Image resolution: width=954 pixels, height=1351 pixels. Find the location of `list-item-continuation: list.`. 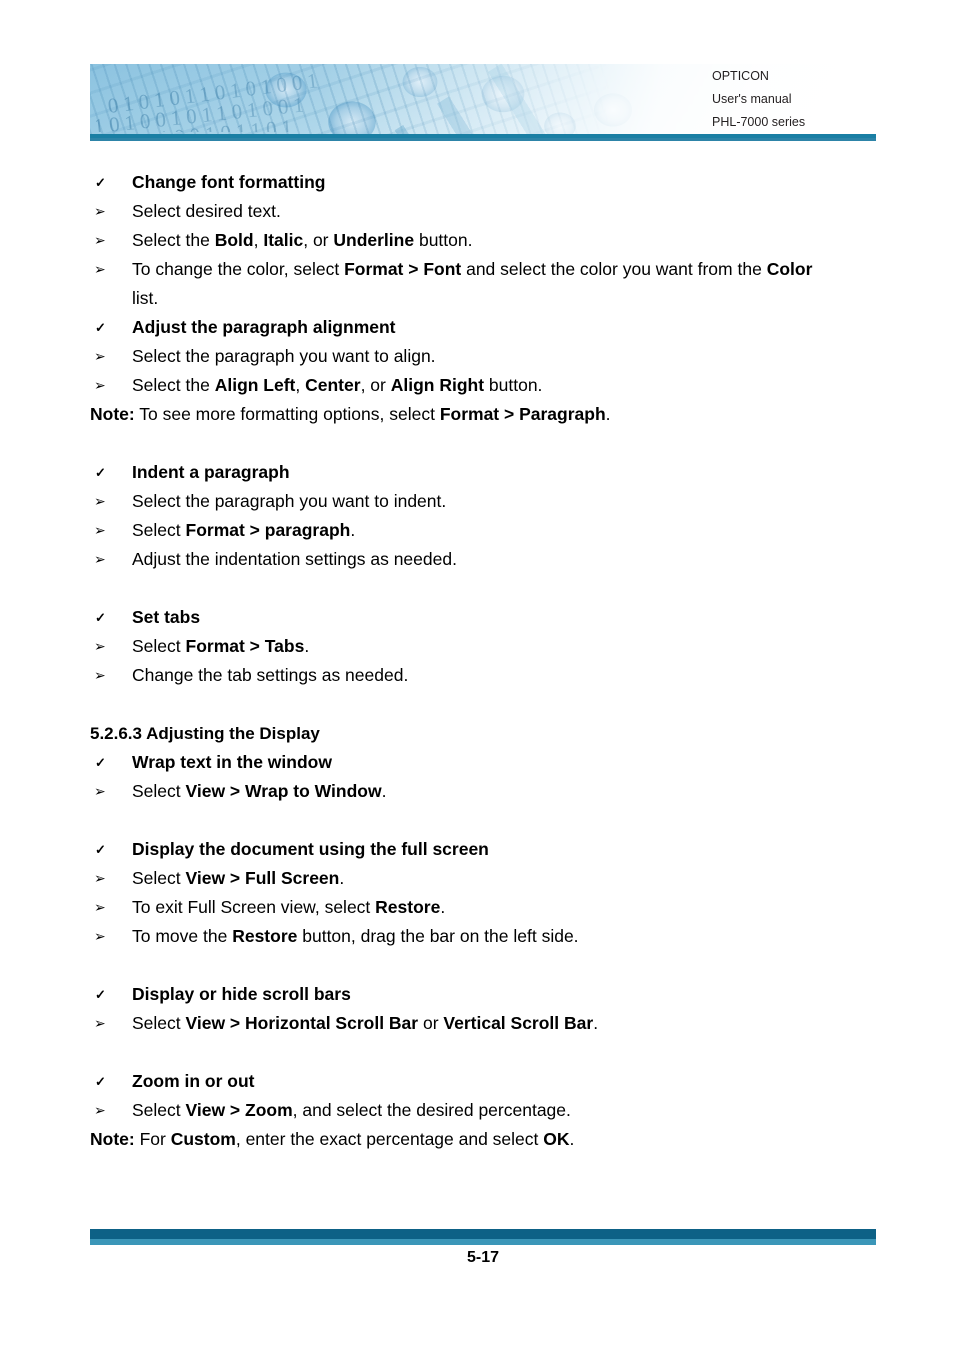

list-item-continuation: list. is located at coordinates (485, 298).